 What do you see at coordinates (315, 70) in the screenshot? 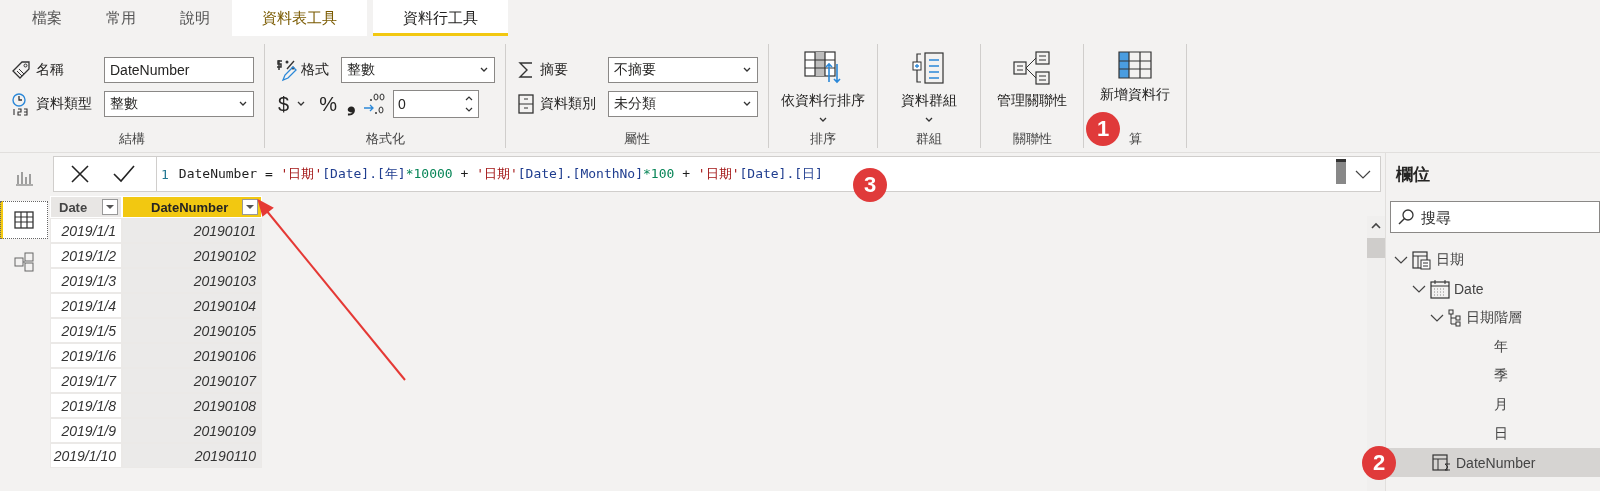
I see `field-label: 格式` at bounding box center [315, 70].